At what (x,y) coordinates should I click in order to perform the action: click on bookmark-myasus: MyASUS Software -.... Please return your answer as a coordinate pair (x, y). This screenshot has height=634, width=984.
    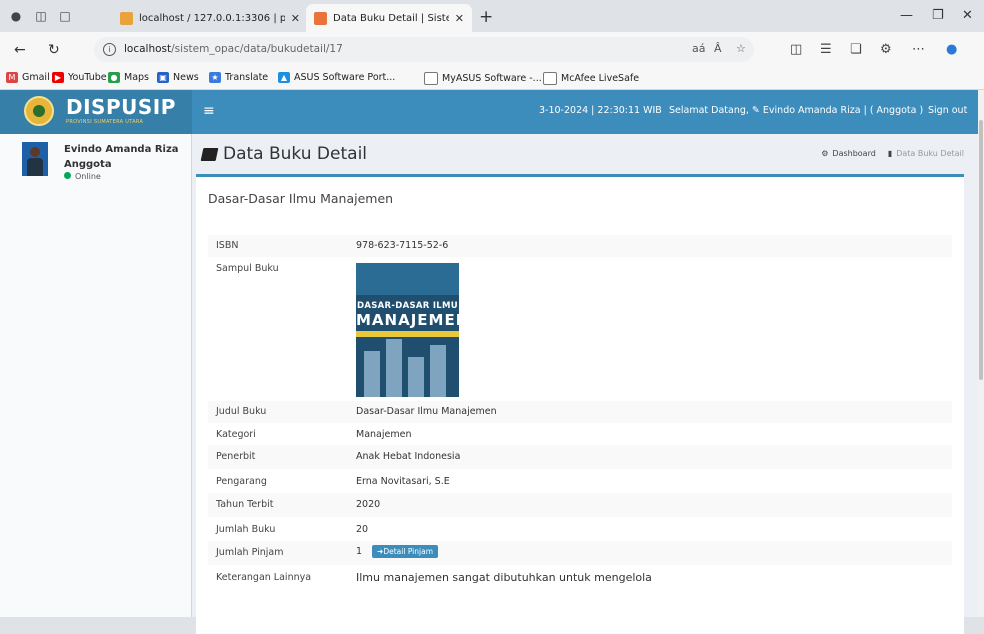
    Looking at the image, I should click on (483, 78).